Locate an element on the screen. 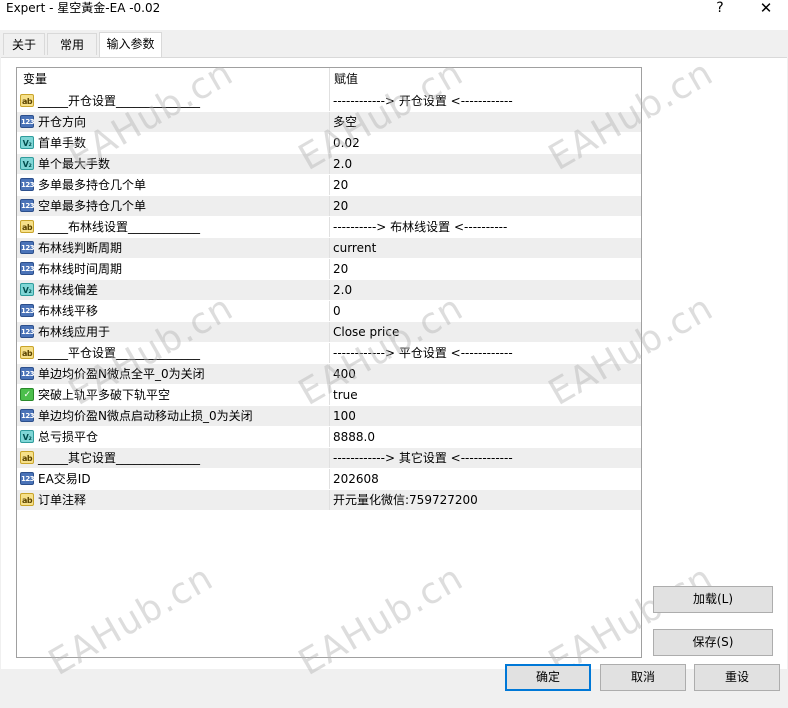  parameter-name: 总亏损平仓 is located at coordinates (68, 437).